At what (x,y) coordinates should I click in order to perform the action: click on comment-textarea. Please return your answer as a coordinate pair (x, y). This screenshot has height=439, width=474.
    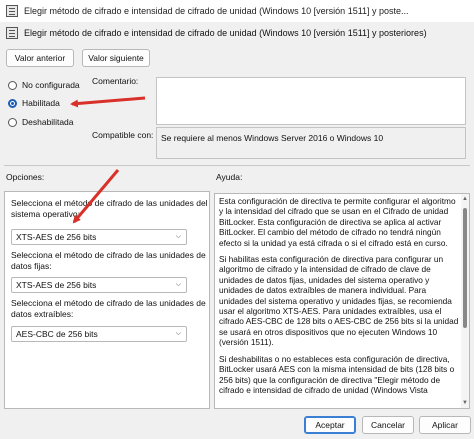
    Looking at the image, I should click on (311, 101).